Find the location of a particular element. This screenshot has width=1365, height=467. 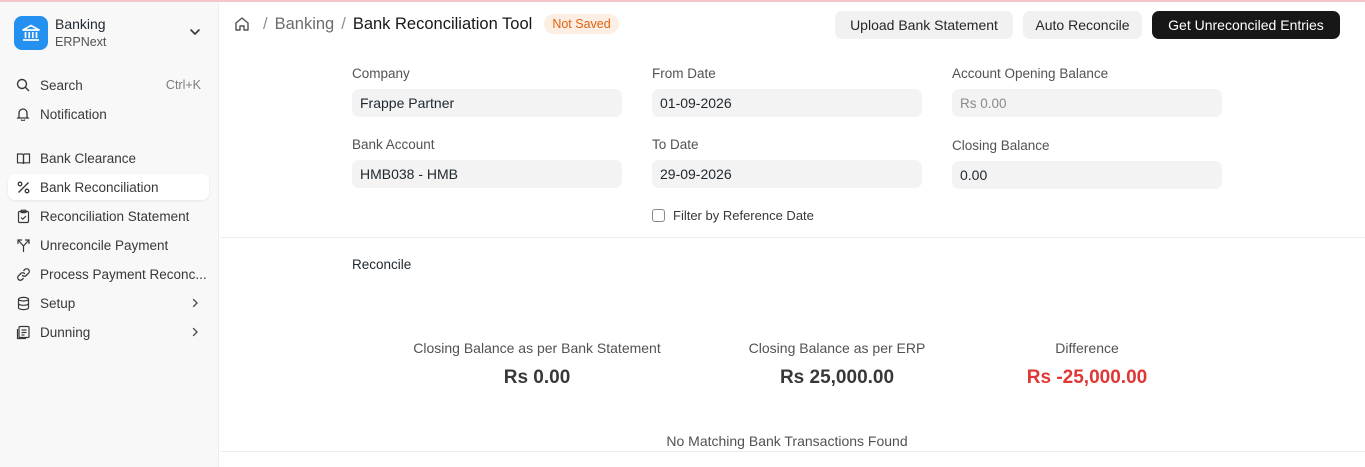

clipboard-icon is located at coordinates (23, 216).